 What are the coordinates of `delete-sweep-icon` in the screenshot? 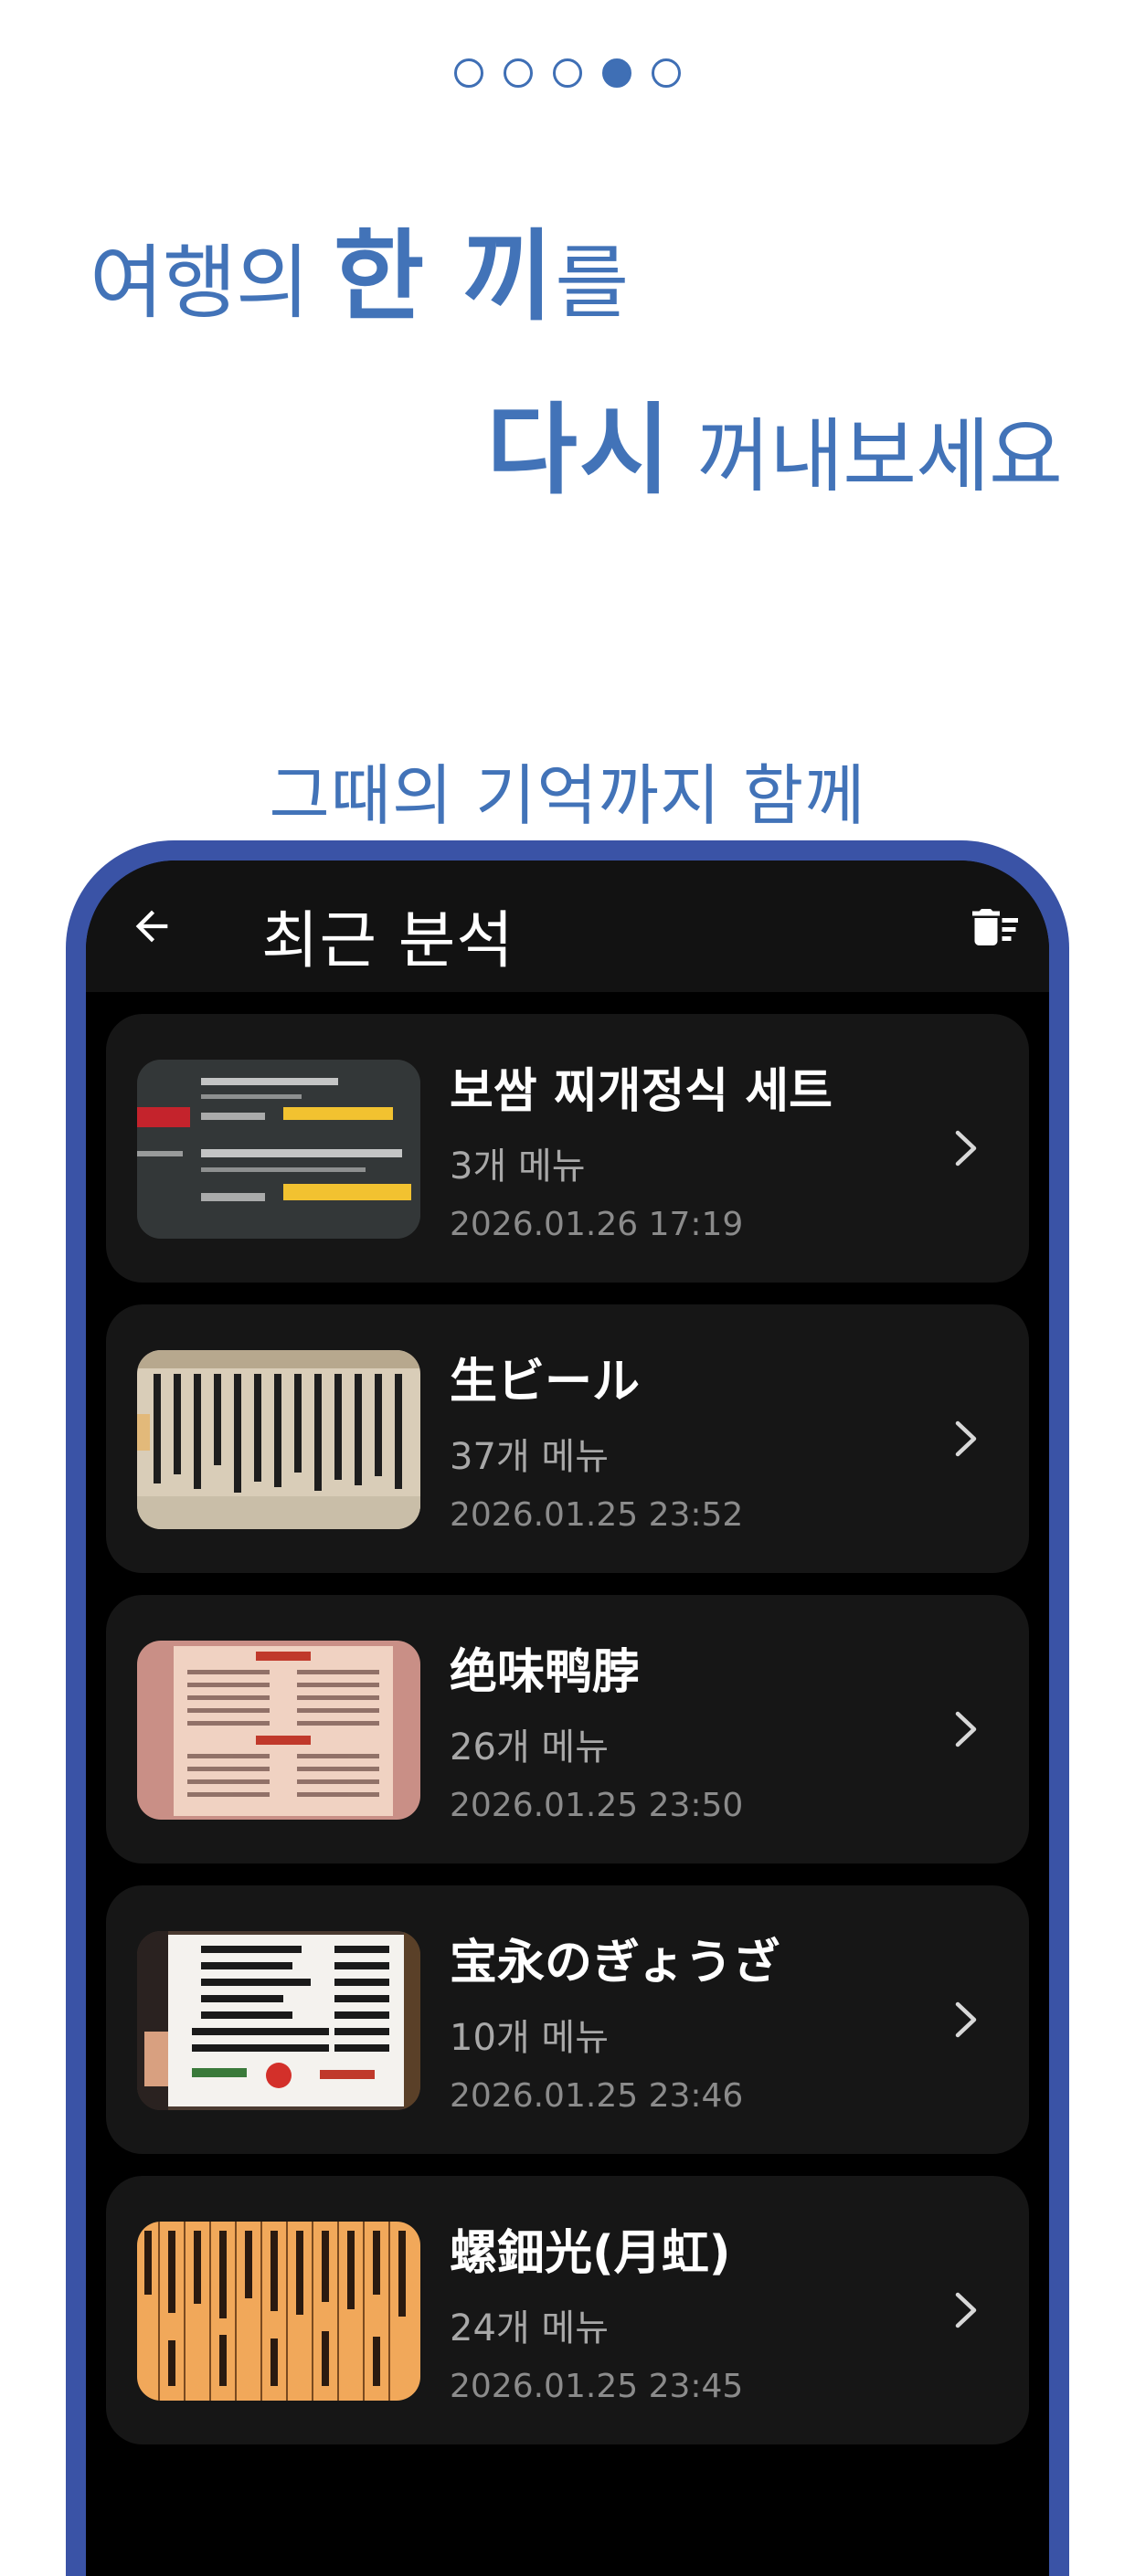 It's located at (995, 927).